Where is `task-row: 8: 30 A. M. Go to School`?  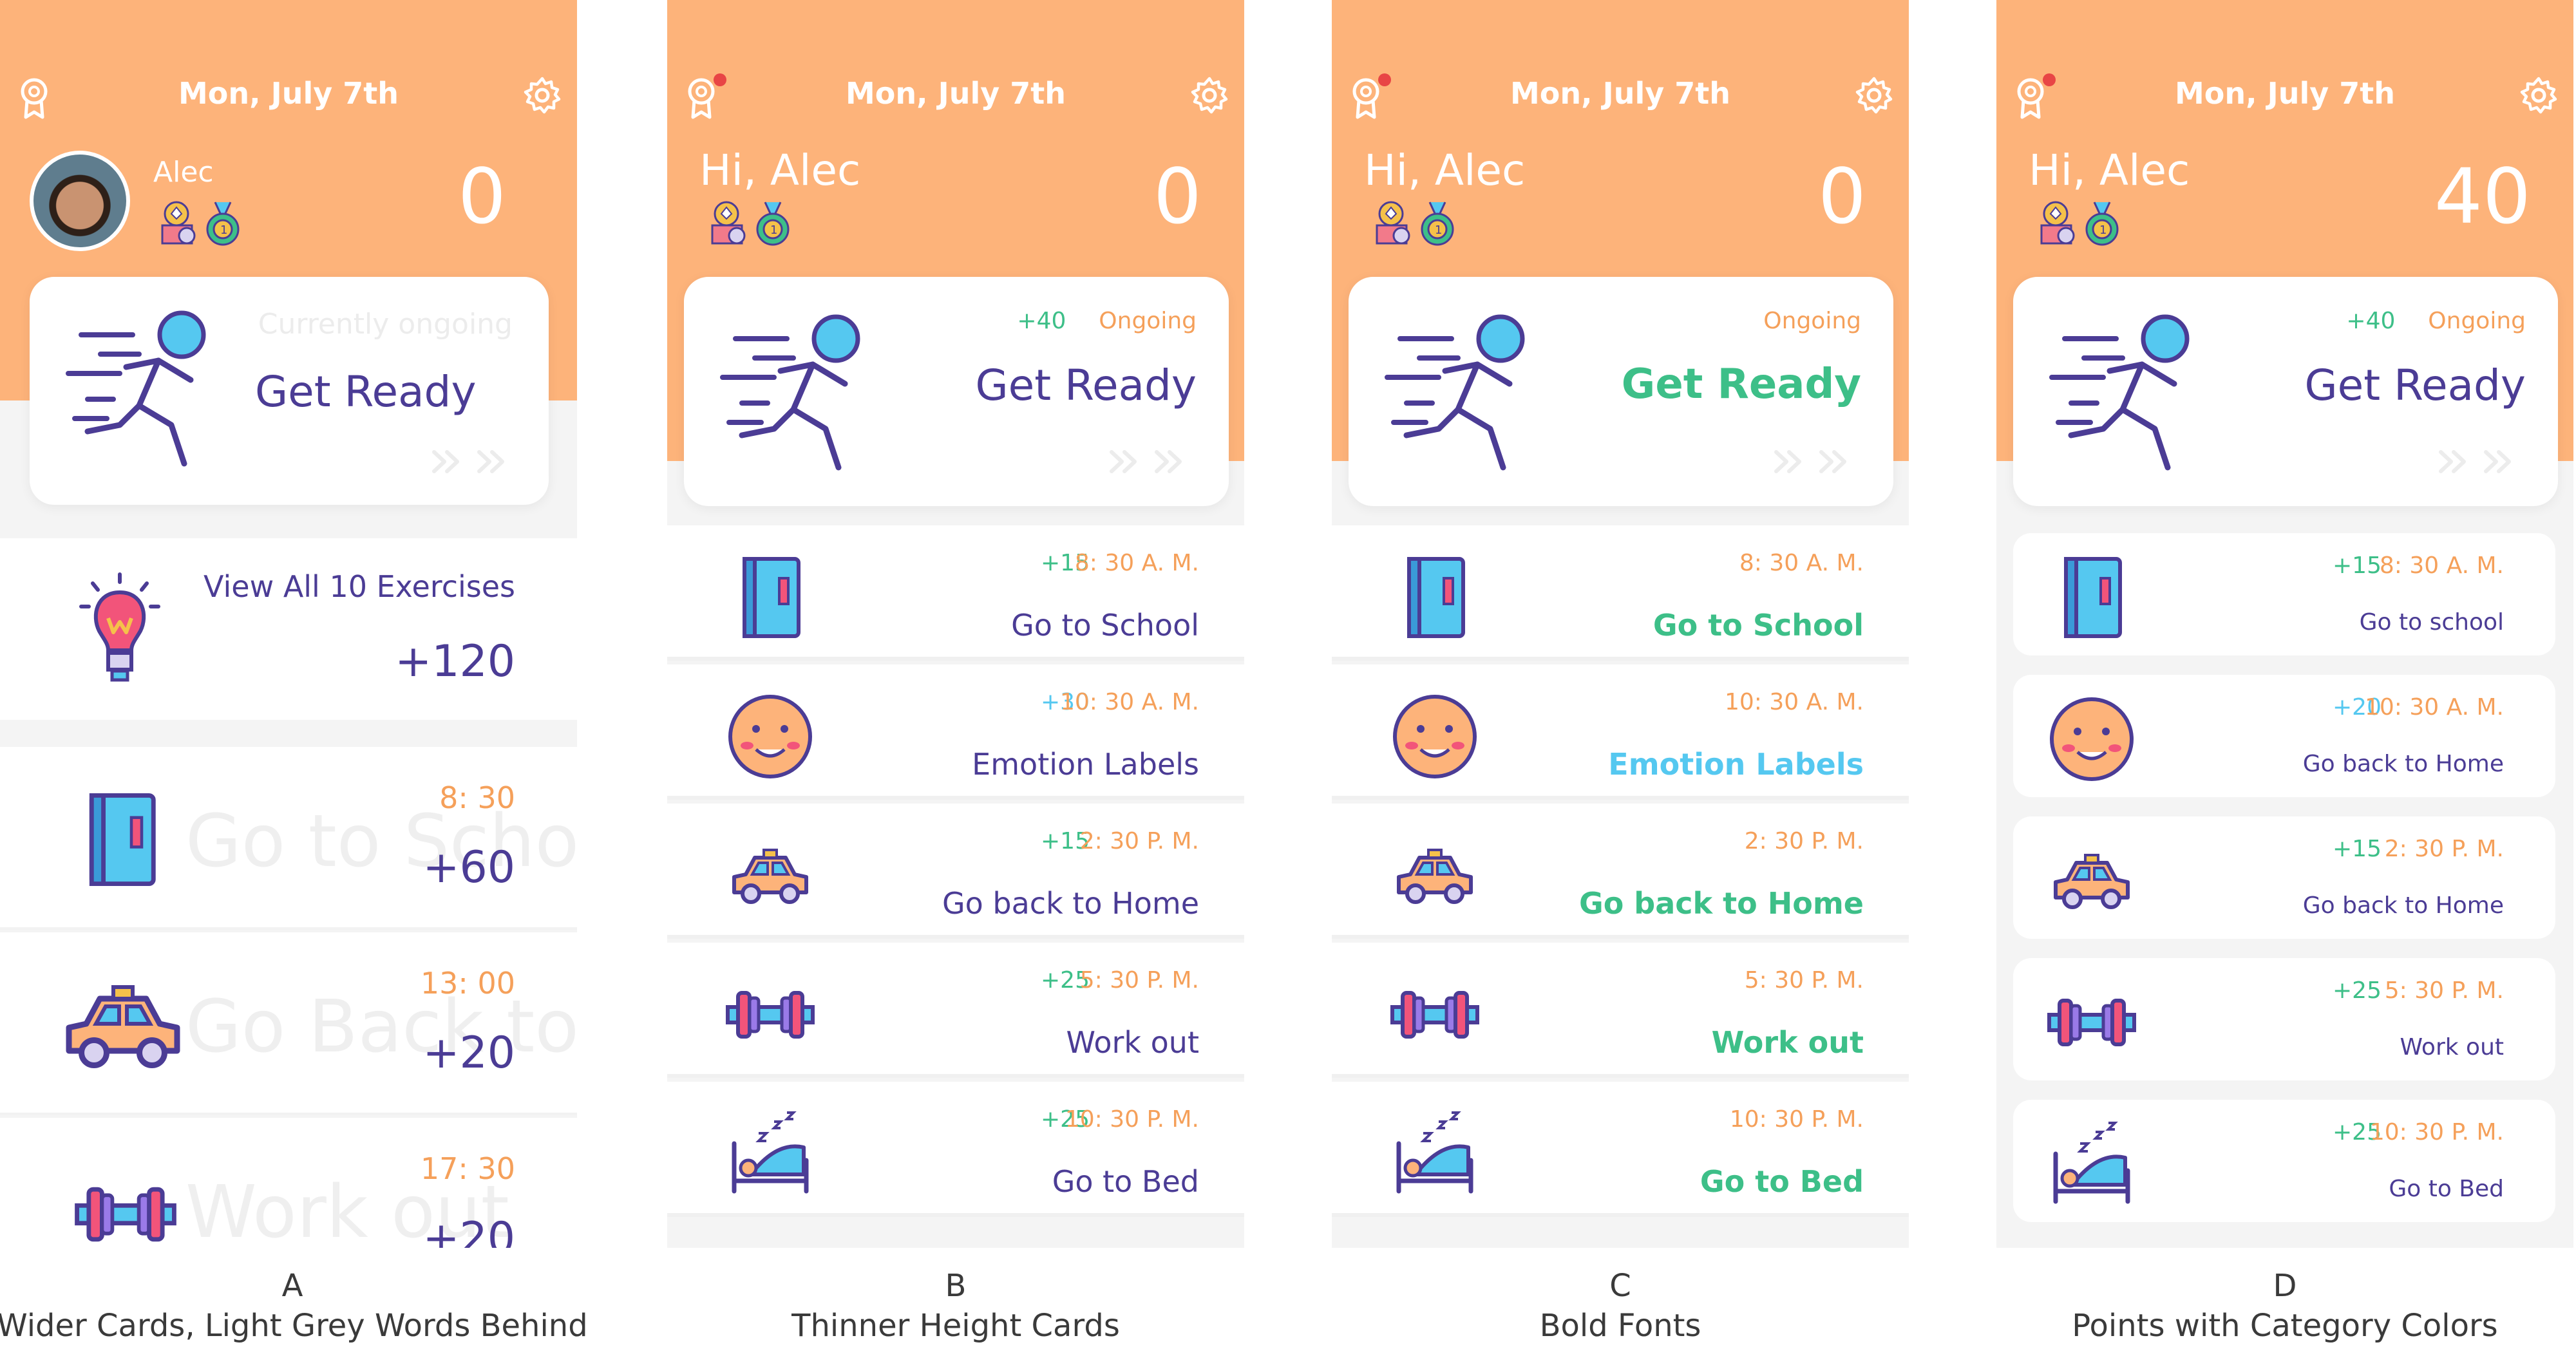 task-row: 8: 30 A. M. Go to School is located at coordinates (1620, 593).